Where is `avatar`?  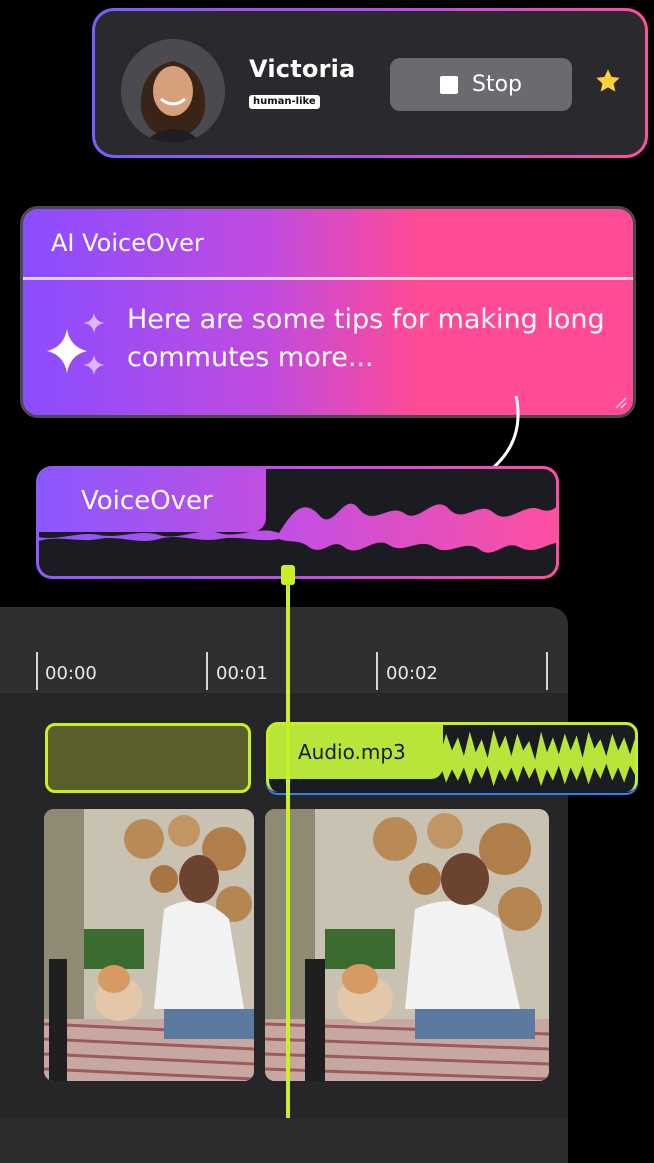
avatar is located at coordinates (173, 91).